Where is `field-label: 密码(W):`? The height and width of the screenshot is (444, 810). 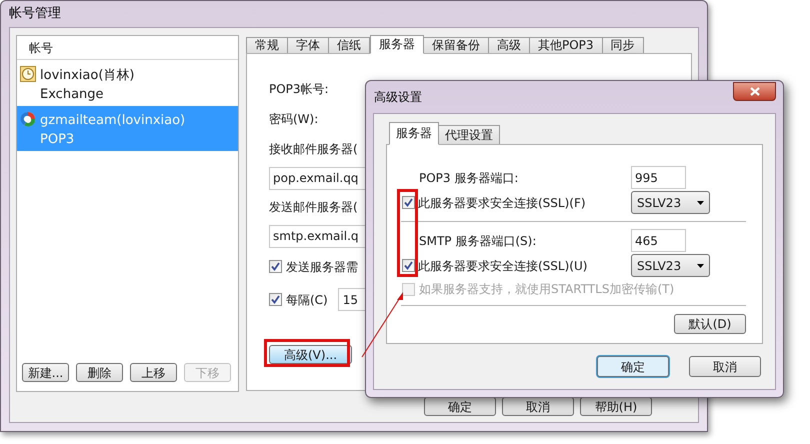
field-label: 密码(W): is located at coordinates (293, 119).